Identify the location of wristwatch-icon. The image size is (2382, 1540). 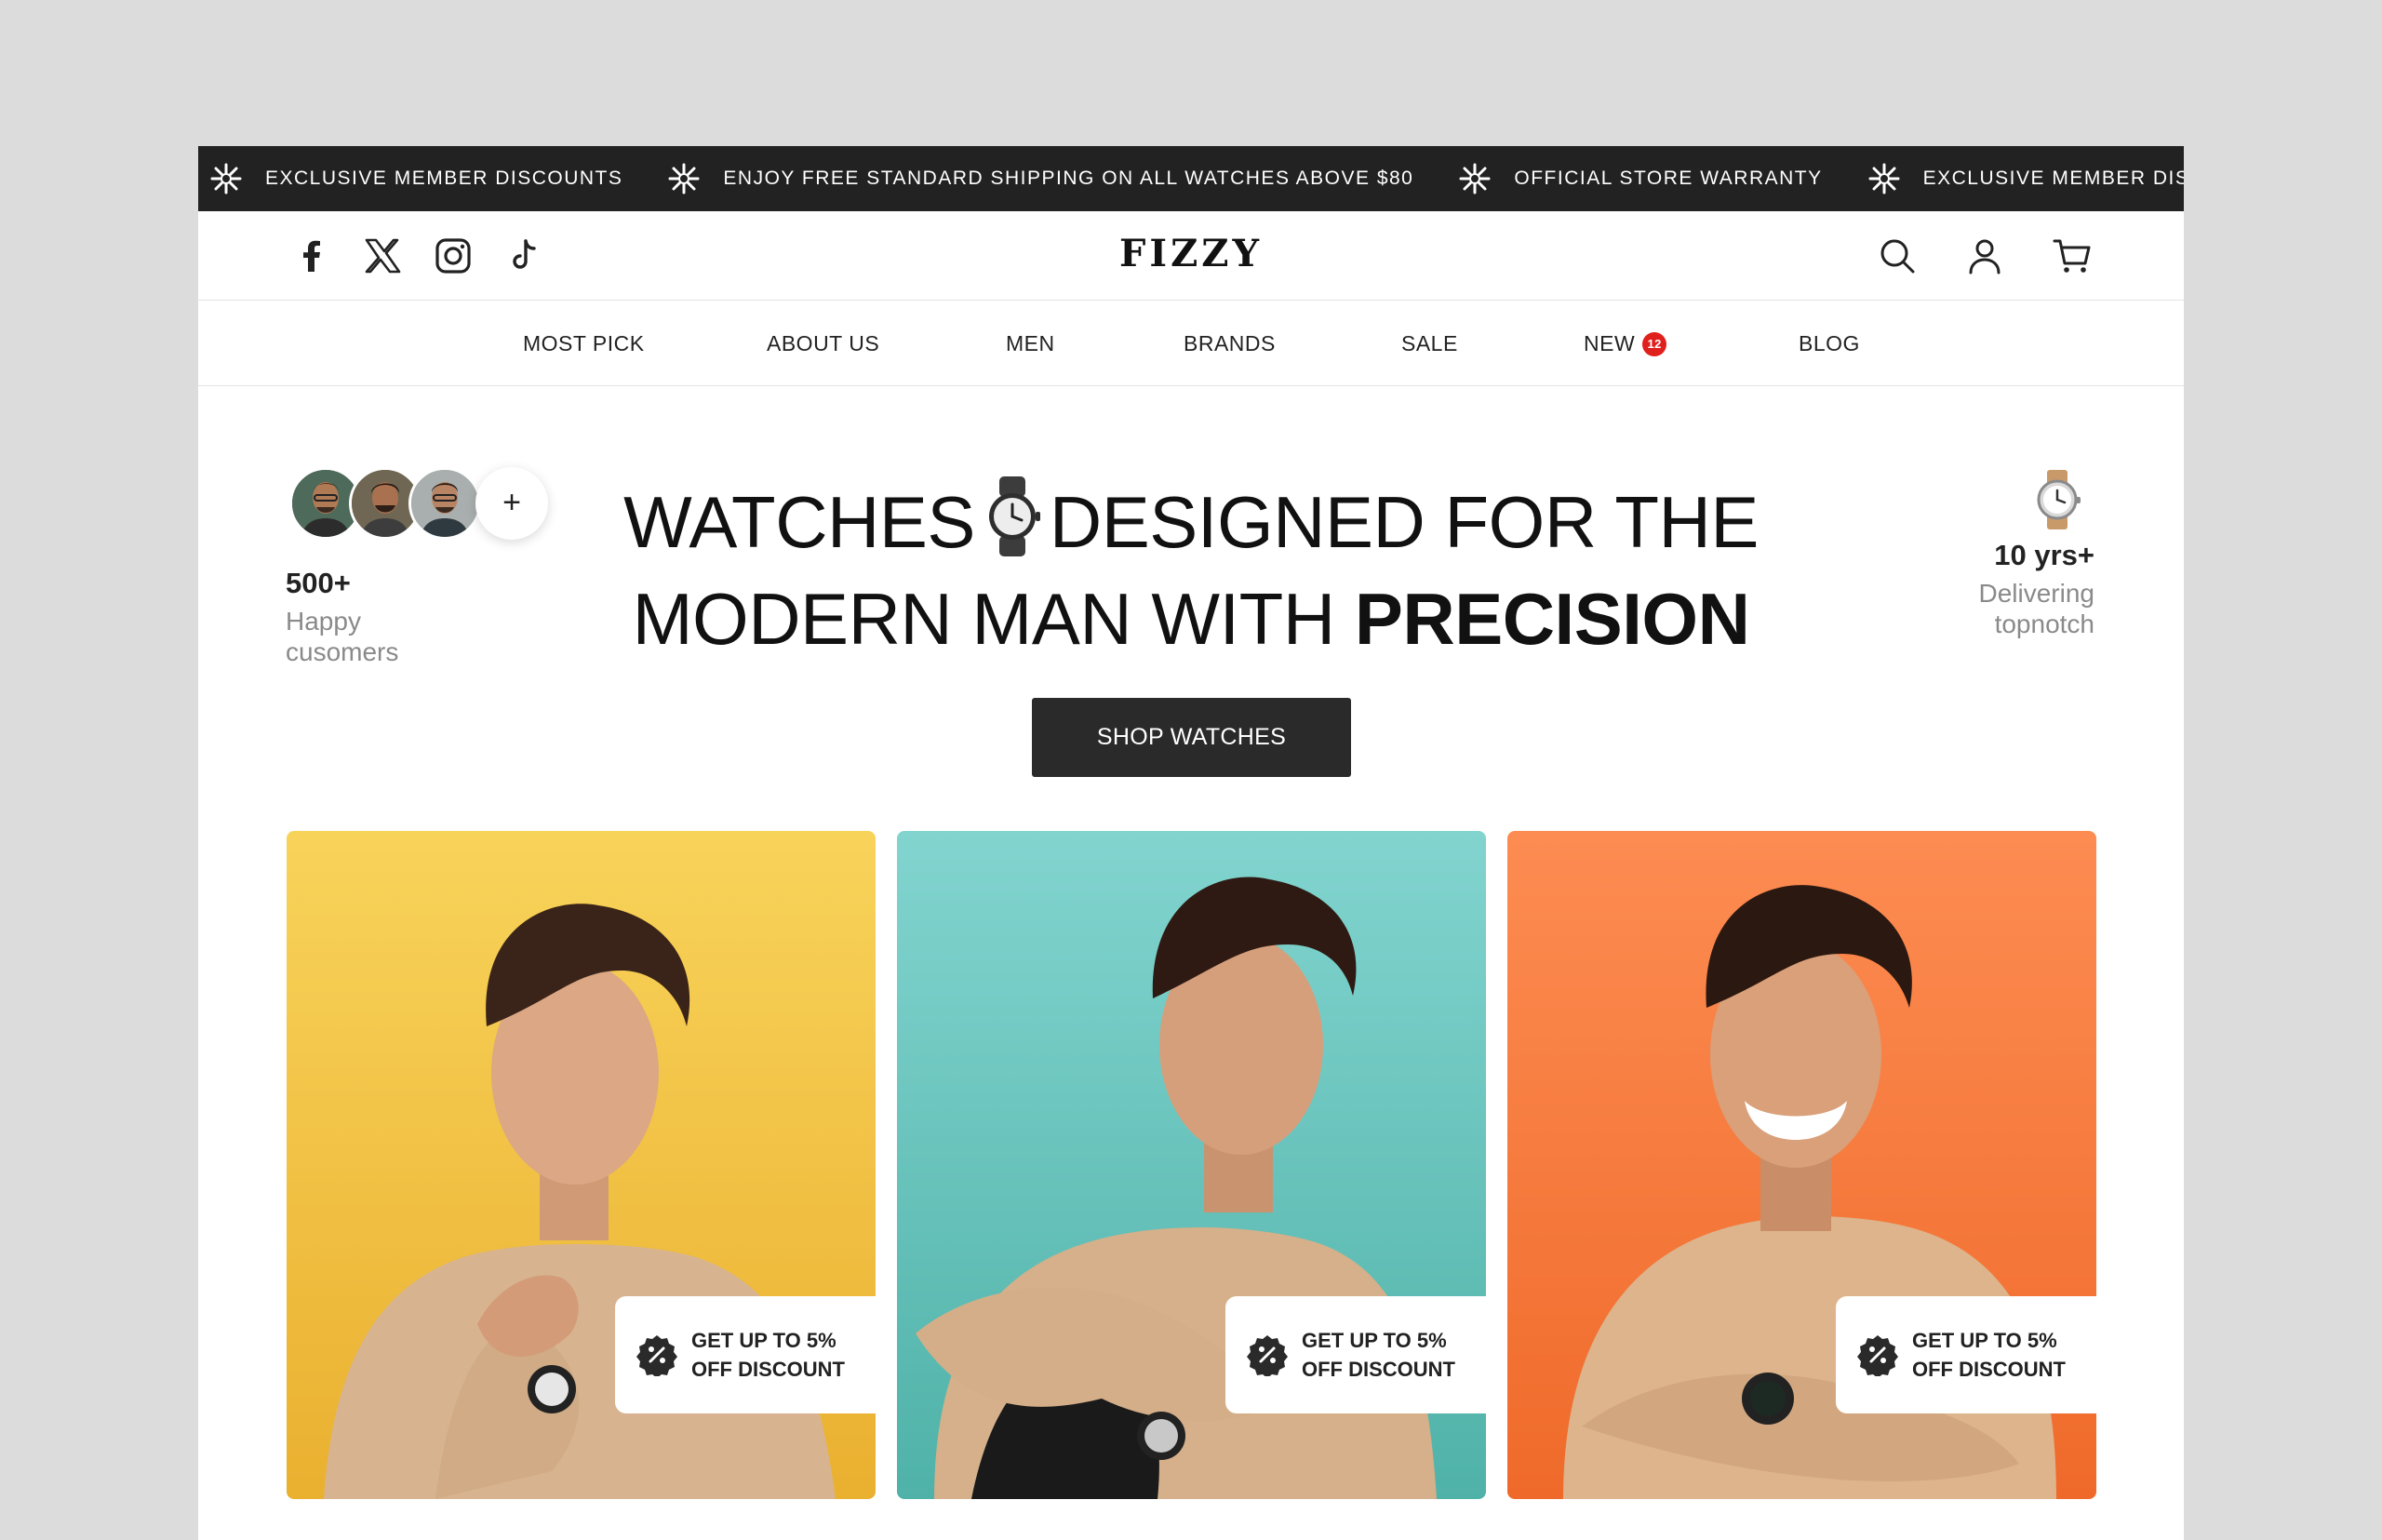
(2059, 499).